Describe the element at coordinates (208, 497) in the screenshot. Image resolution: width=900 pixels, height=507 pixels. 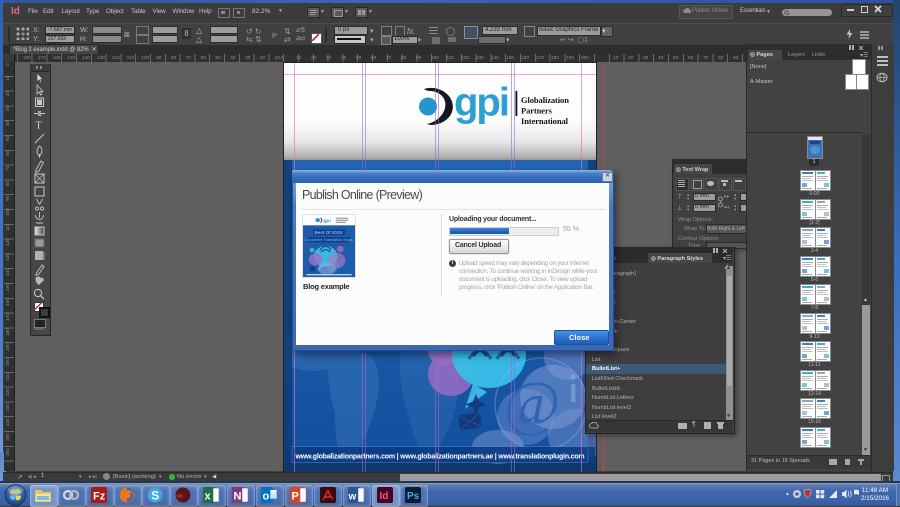
I see `svg-text: x` at that location.